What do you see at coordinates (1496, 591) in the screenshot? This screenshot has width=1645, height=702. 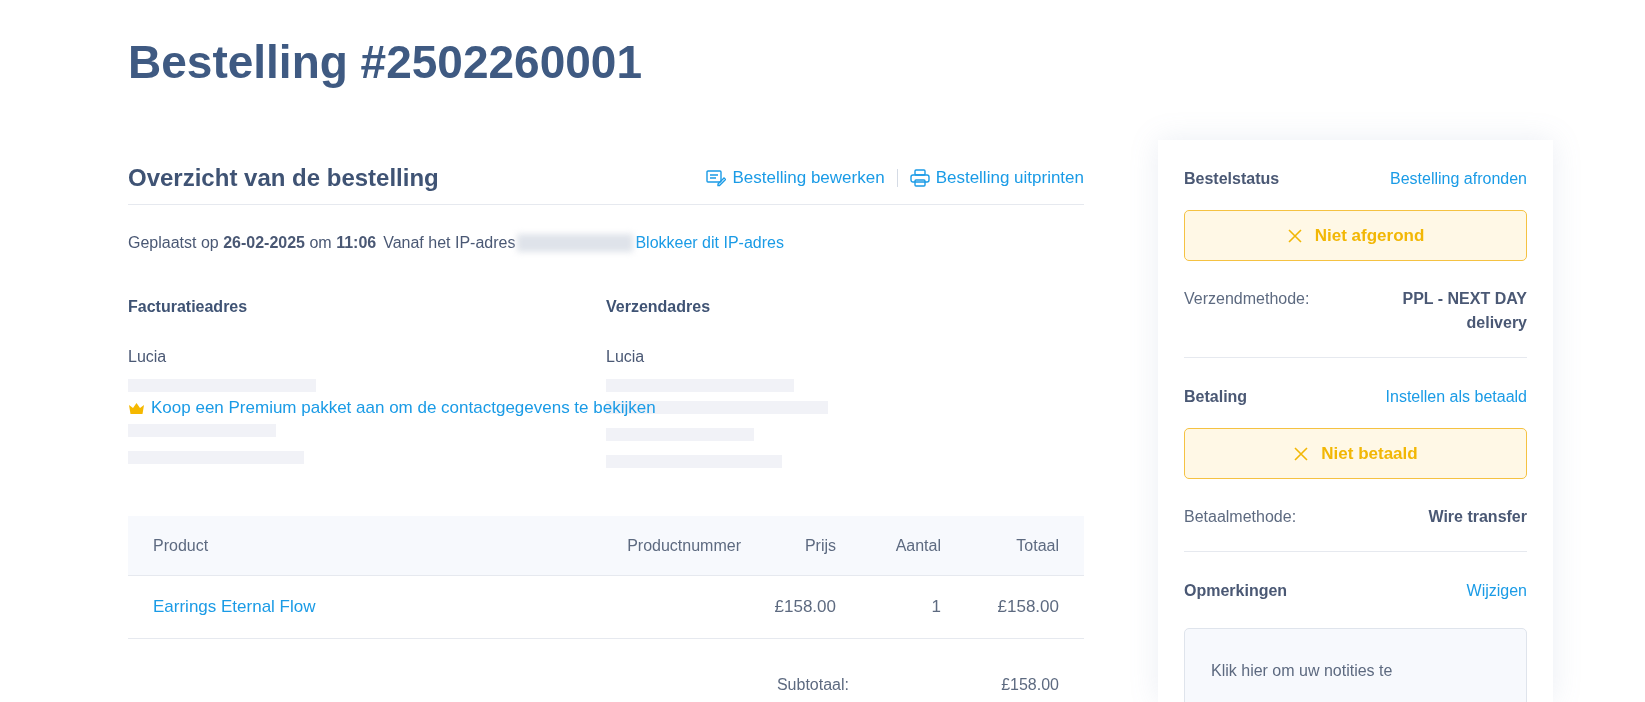 I see `panel-action-link: Wijzigen` at bounding box center [1496, 591].